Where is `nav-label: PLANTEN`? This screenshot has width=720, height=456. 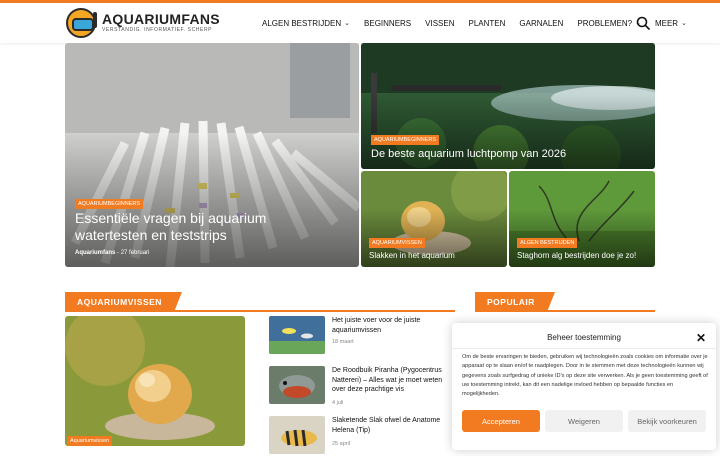 nav-label: PLANTEN is located at coordinates (487, 23).